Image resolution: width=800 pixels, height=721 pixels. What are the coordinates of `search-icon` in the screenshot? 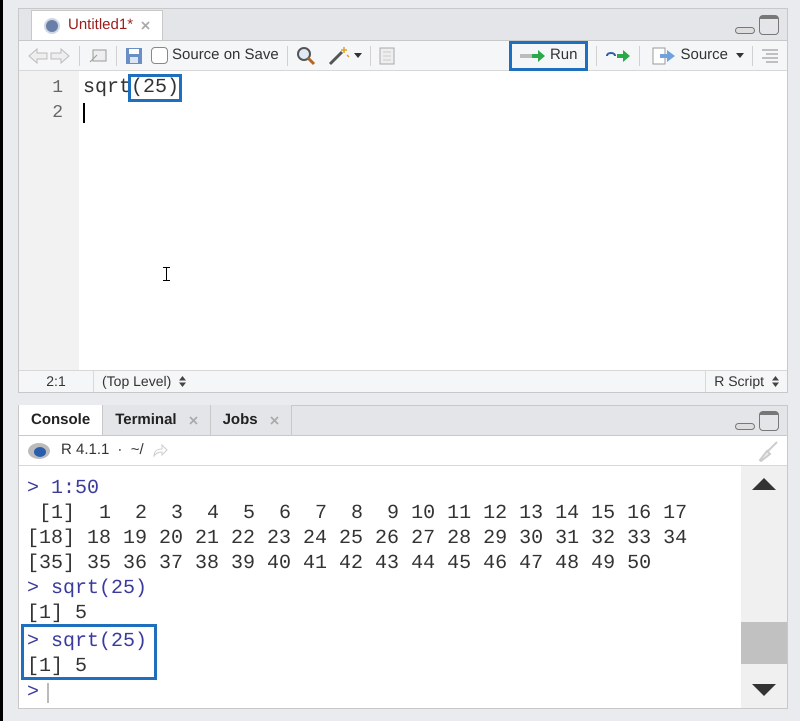 It's located at (306, 56).